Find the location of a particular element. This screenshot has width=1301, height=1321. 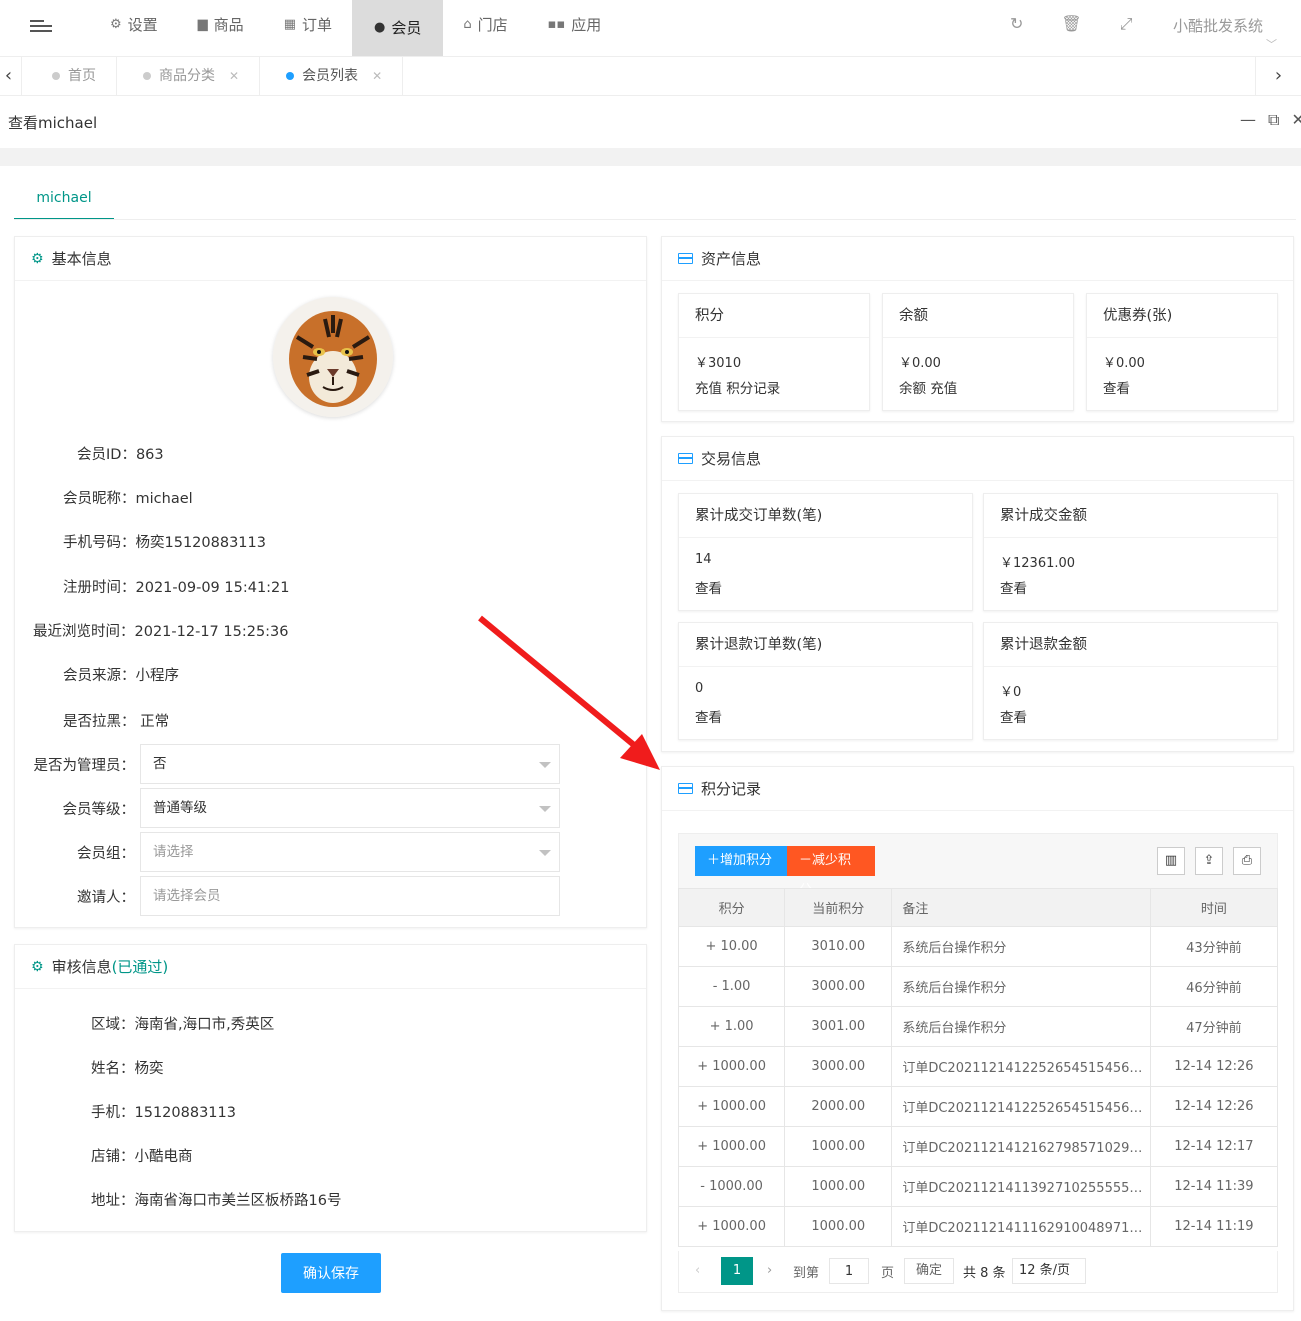

save-button: 确认保存 is located at coordinates (331, 1273).